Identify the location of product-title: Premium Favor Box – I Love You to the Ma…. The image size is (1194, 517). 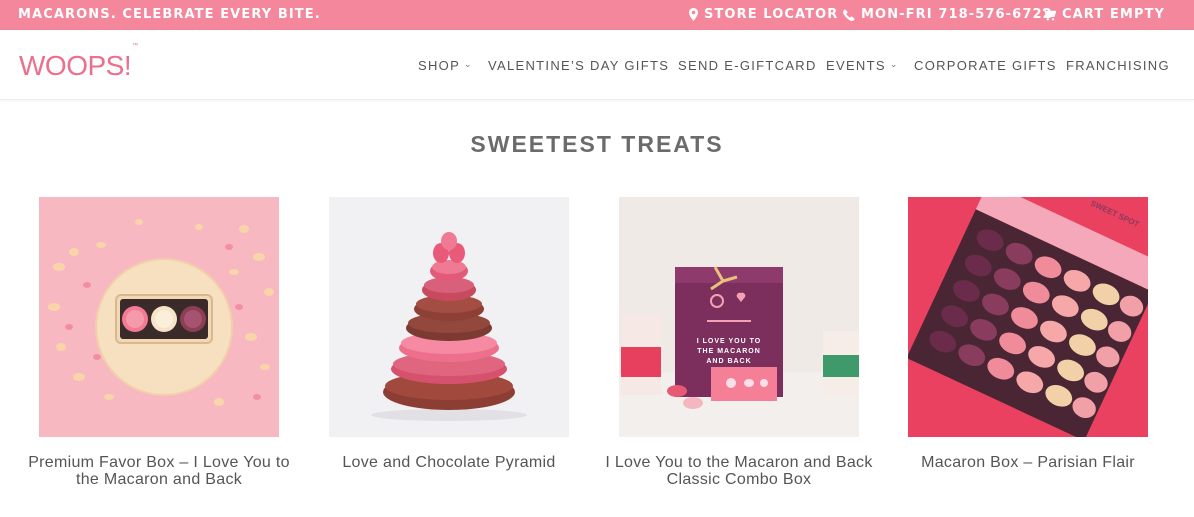
(159, 471).